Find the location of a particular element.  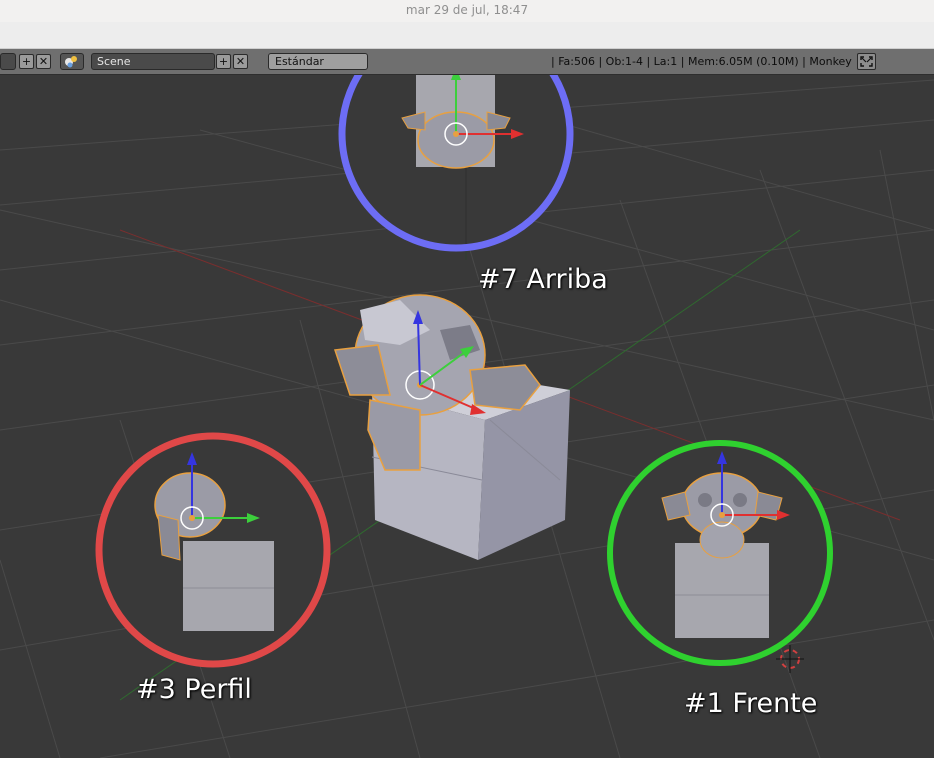

front-view-label: #1 Frente is located at coordinates (751, 703).